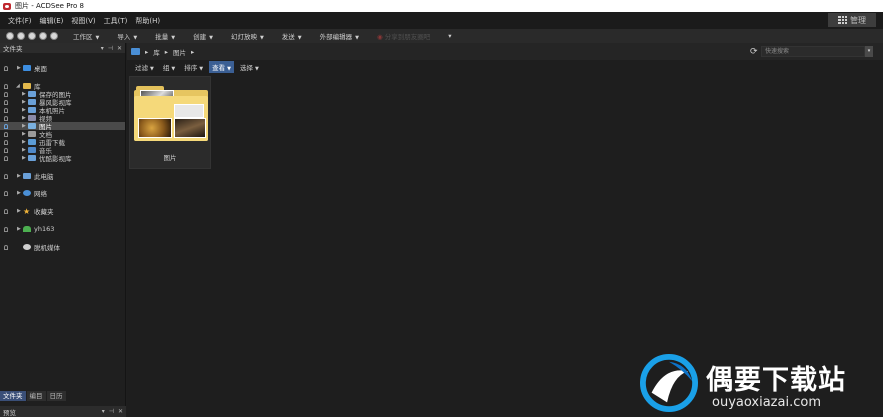  I want to click on tree-item-this-pc: ▶ 此电脑, so click(63, 176).